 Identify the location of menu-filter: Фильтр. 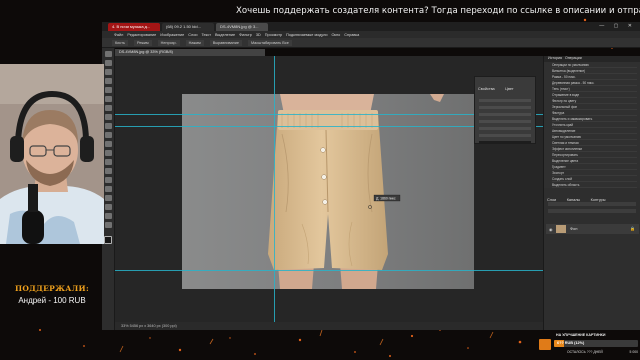
(245, 35).